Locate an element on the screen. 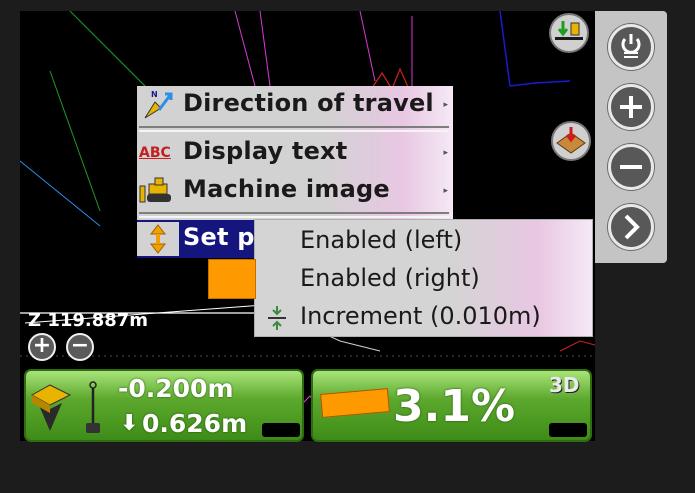  submenu-label: Increment (0.010m) is located at coordinates (420, 316).